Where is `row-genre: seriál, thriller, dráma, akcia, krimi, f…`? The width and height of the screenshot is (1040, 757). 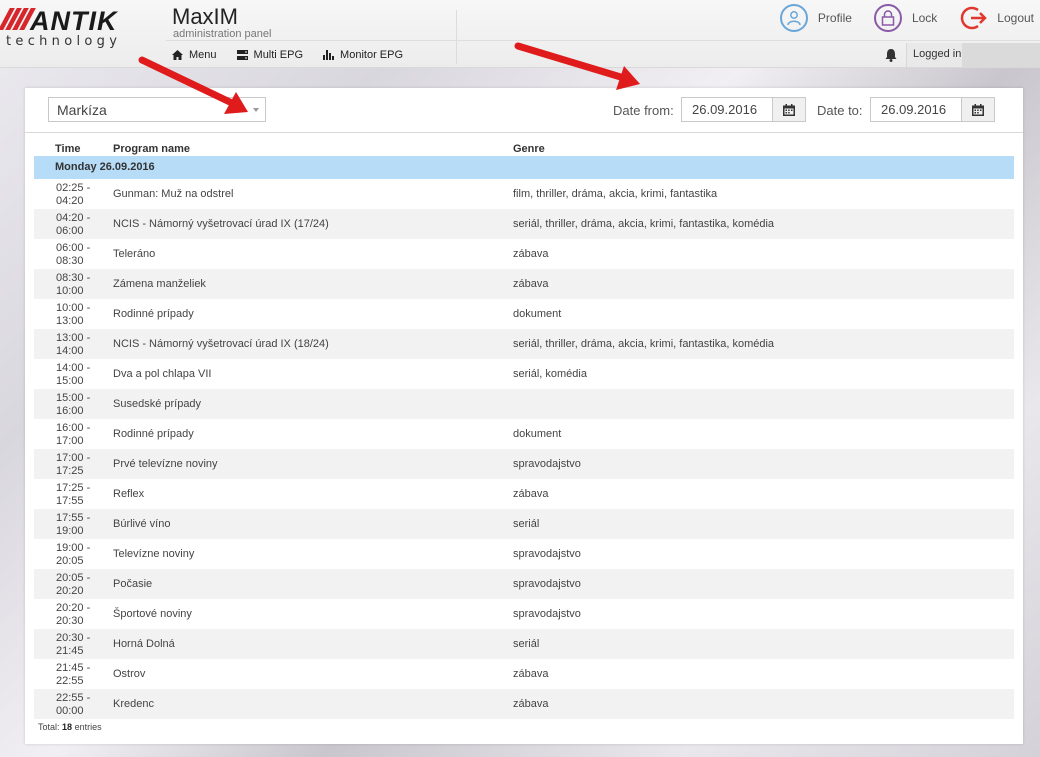
row-genre: seriál, thriller, dráma, akcia, krimi, f… is located at coordinates (644, 344).